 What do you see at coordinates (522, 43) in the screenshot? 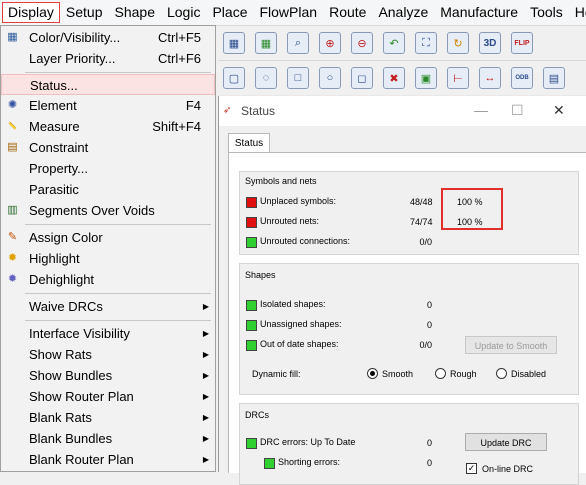
I see `flip-icon: FLIP` at bounding box center [522, 43].